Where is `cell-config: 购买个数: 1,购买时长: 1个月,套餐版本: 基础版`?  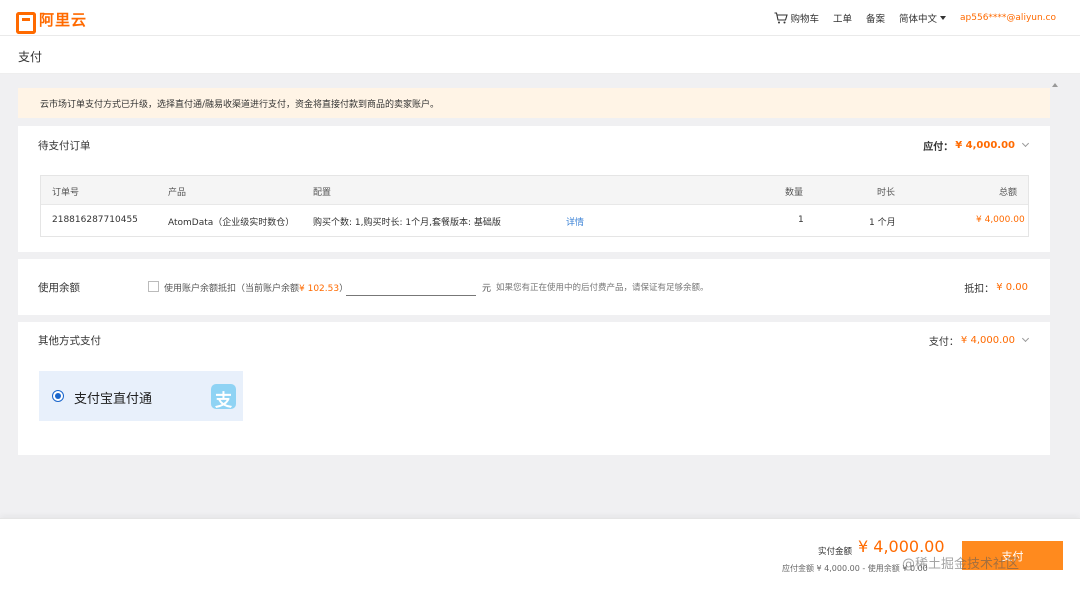 cell-config: 购买个数: 1,购买时长: 1个月,套餐版本: 基础版 is located at coordinates (407, 223).